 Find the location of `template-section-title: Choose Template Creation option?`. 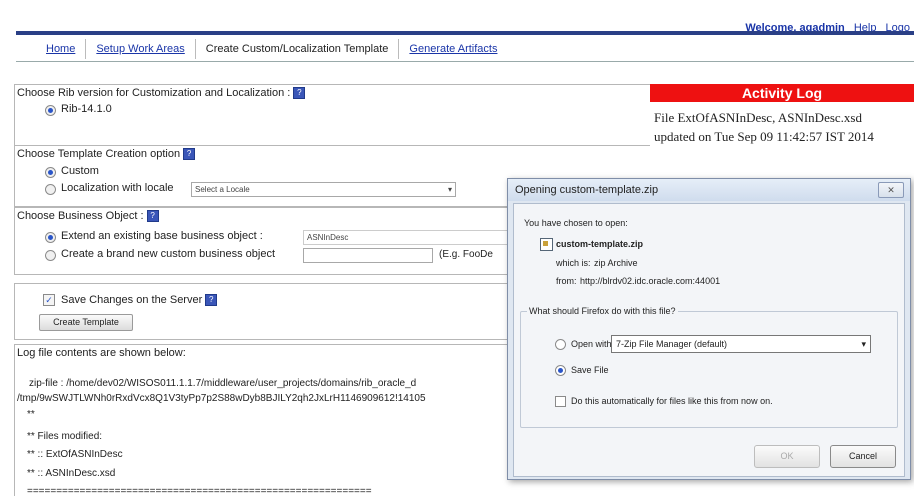

template-section-title: Choose Template Creation option? is located at coordinates (106, 154).